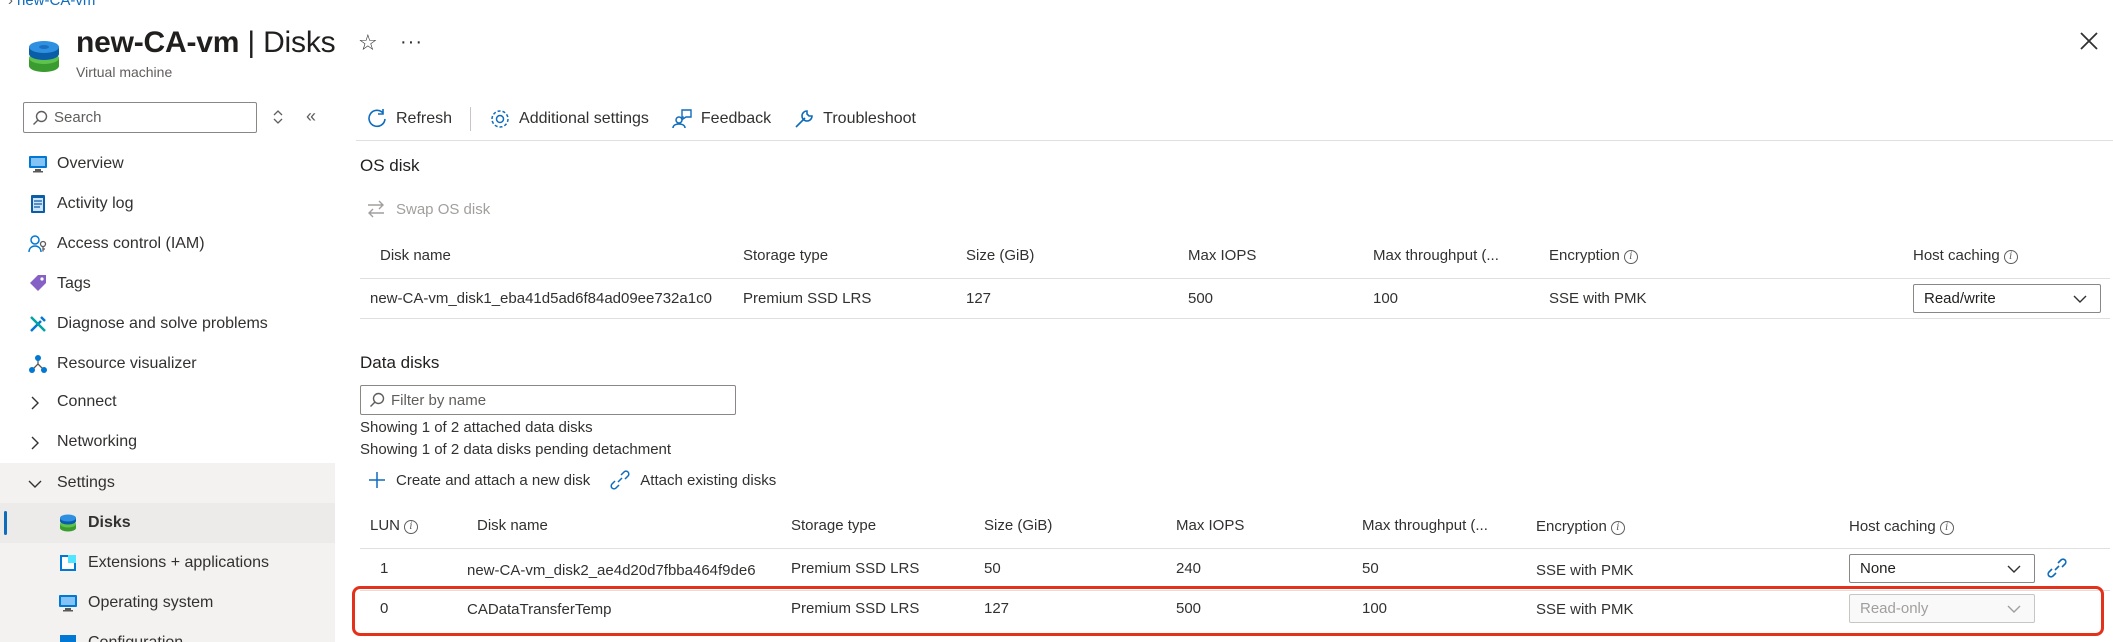 This screenshot has height=642, width=2113. I want to click on close-icon, so click(2089, 41).